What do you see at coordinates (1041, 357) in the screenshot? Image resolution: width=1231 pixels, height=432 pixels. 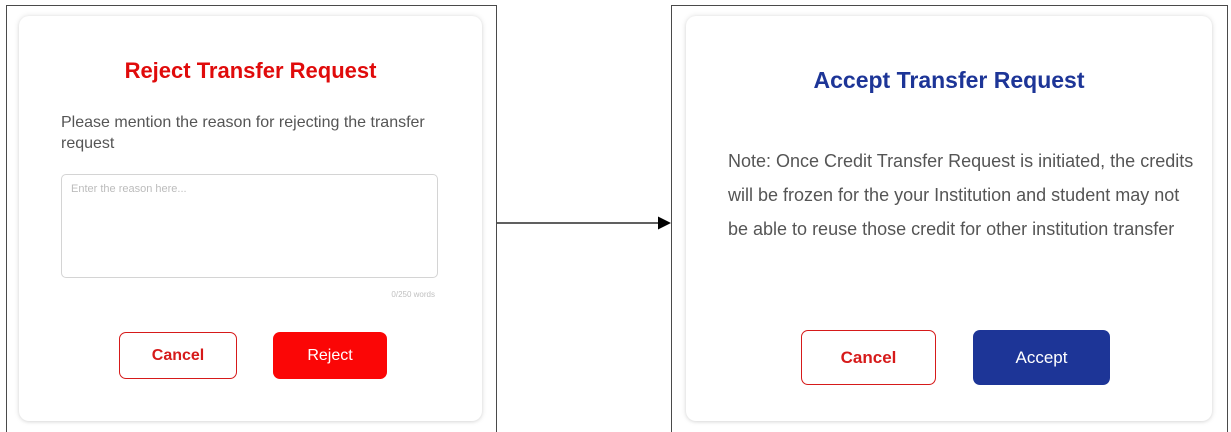 I see `accept-button: Accept` at bounding box center [1041, 357].